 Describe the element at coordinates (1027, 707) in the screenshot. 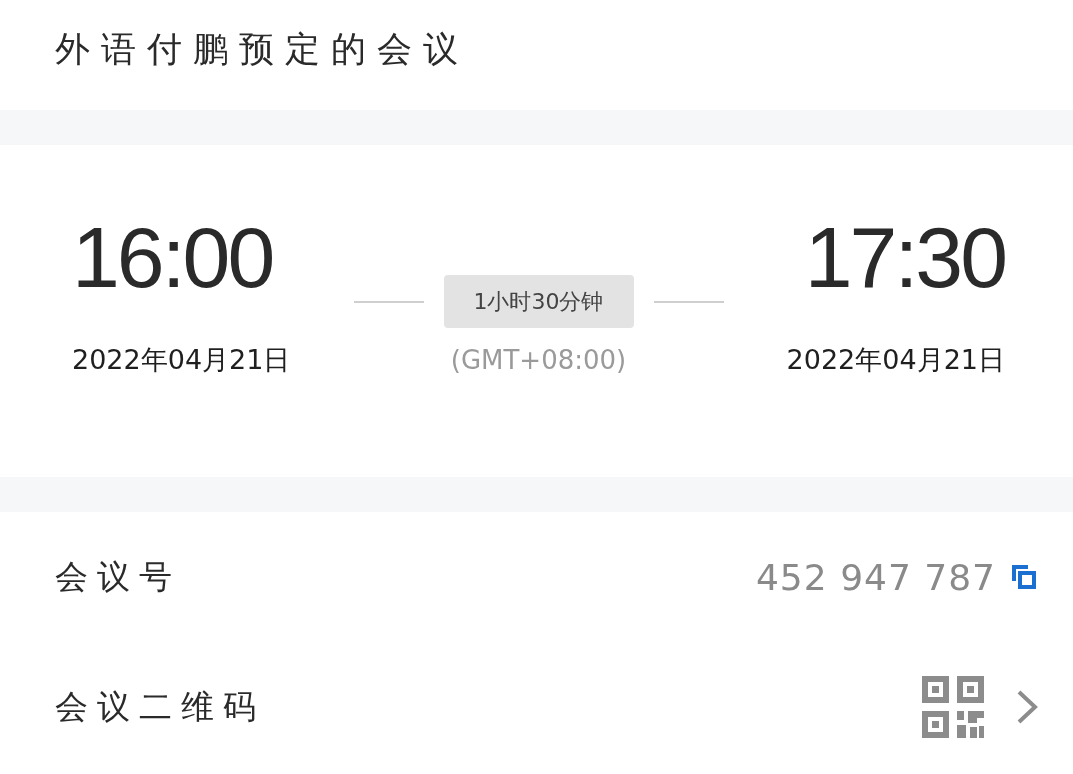

I see `chevron-right-icon` at that location.